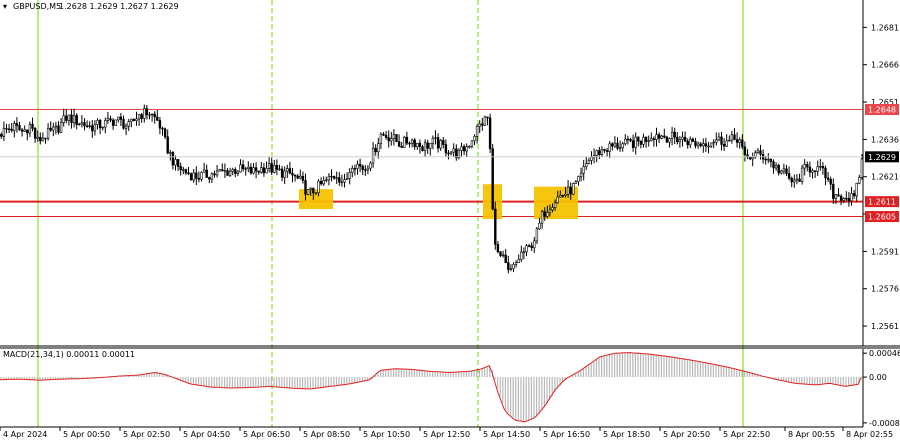  Describe the element at coordinates (5, 6) in the screenshot. I see `menu-triangle-icon: ▾` at that location.